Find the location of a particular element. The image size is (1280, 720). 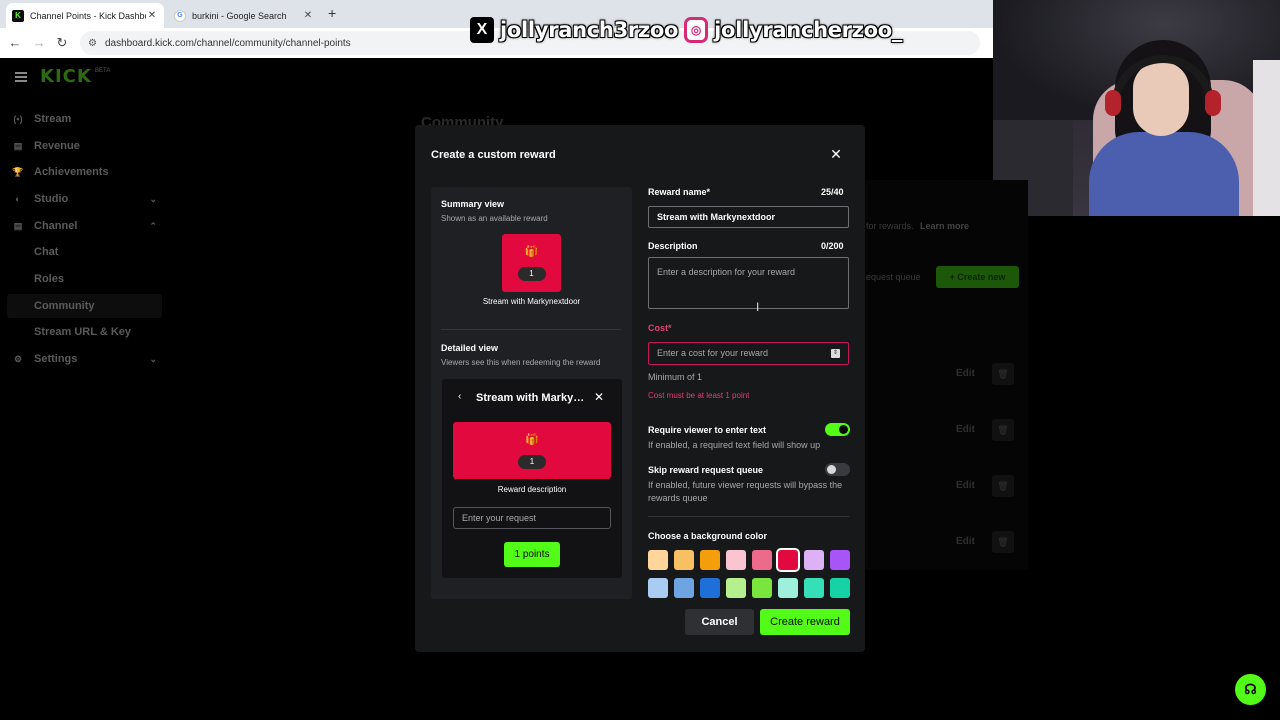

sidebar-item-label: Studio is located at coordinates (51, 199).